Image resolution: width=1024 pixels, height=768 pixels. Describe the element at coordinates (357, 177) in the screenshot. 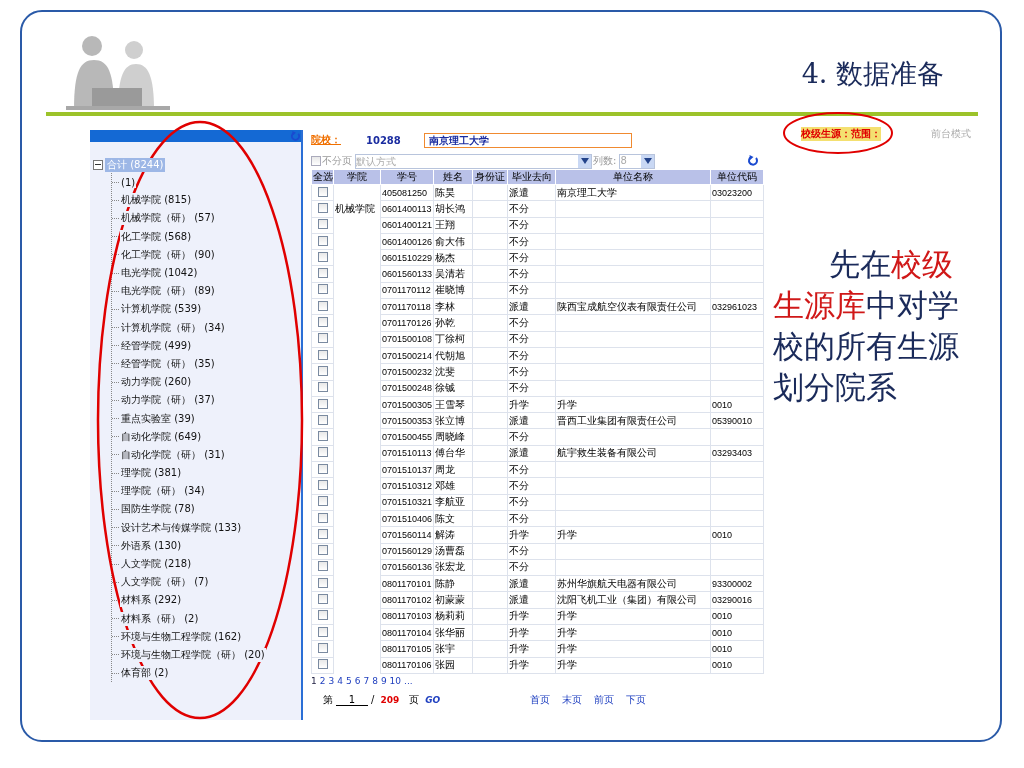

I see `column-header: 学院` at that location.